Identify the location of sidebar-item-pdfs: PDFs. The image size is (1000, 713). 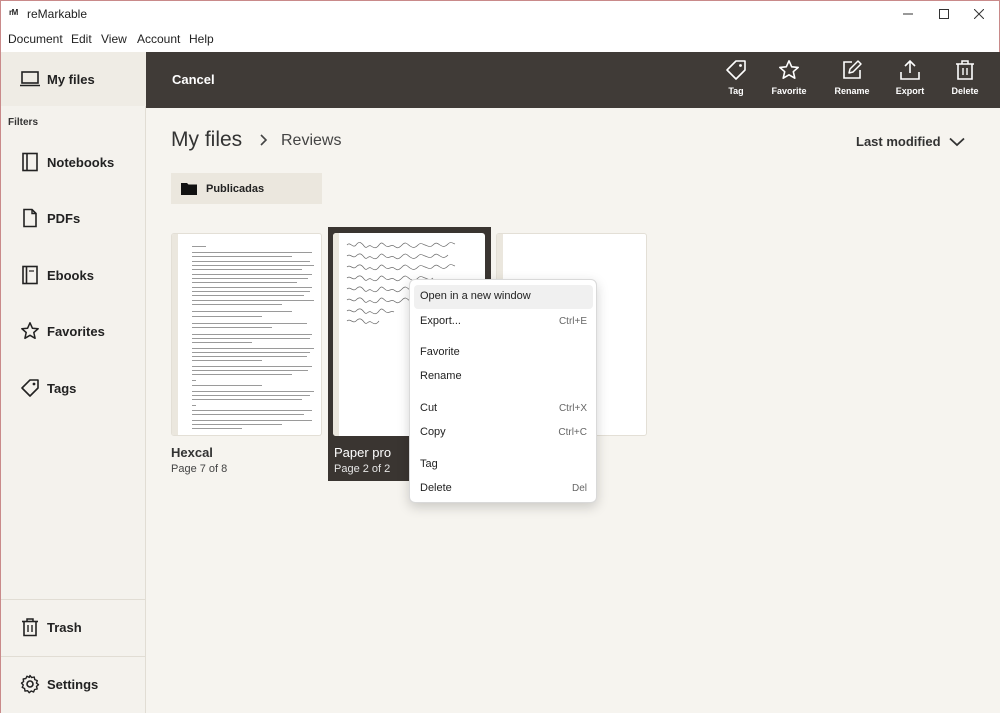
(73, 218).